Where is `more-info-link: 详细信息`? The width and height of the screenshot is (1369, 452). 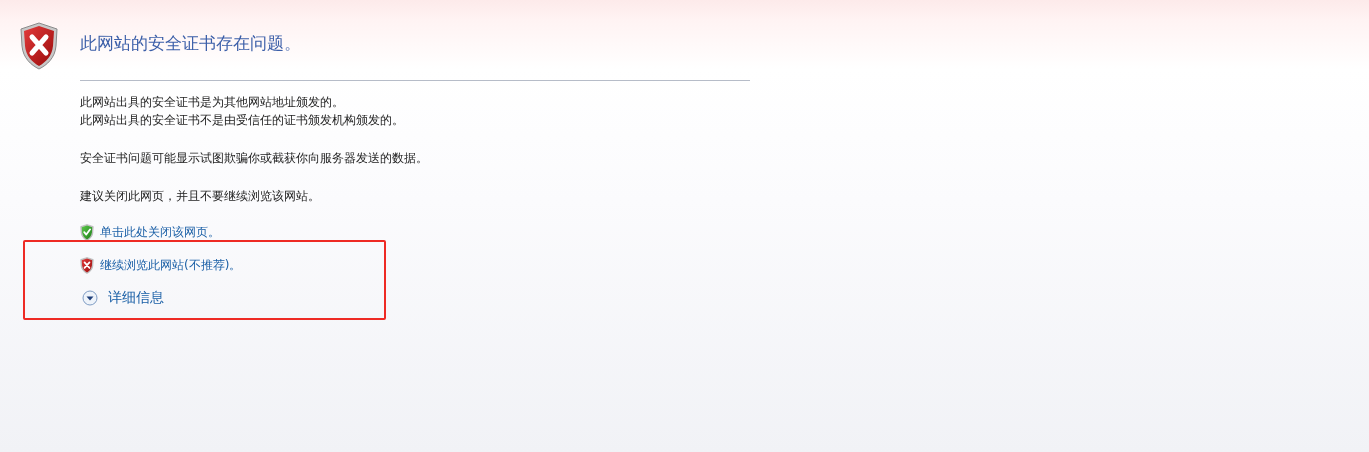
more-info-link: 详细信息 is located at coordinates (136, 298).